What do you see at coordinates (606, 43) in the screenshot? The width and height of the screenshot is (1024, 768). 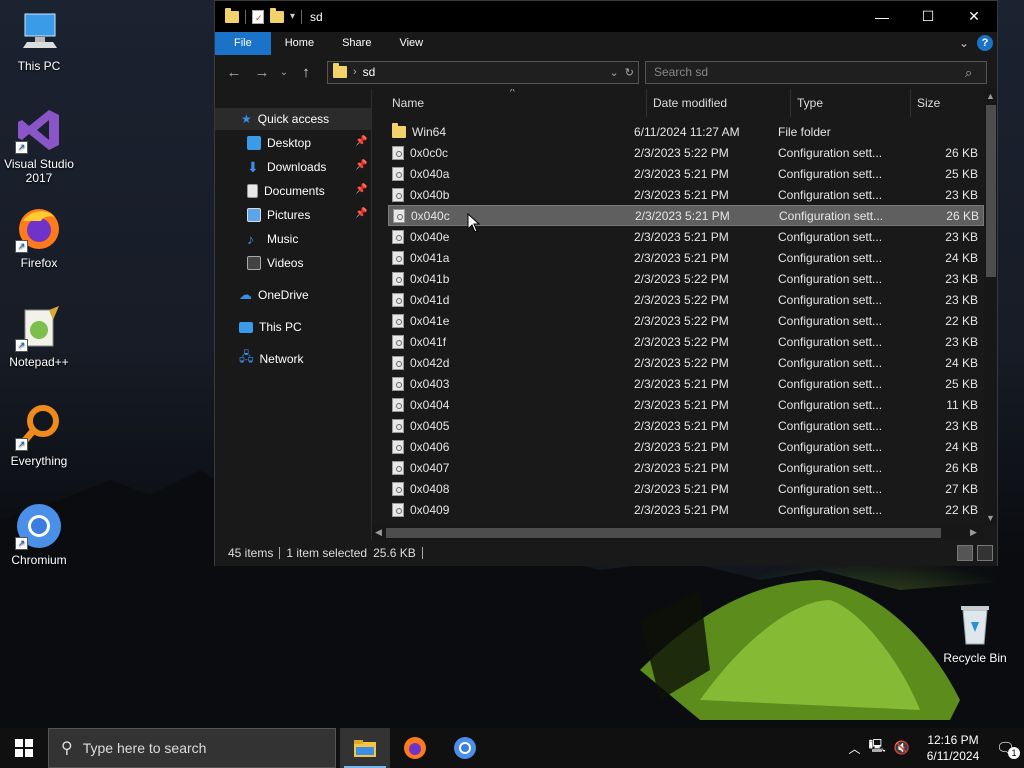 I see `ribbon-tabs: File Home Share View ⌄ ?` at bounding box center [606, 43].